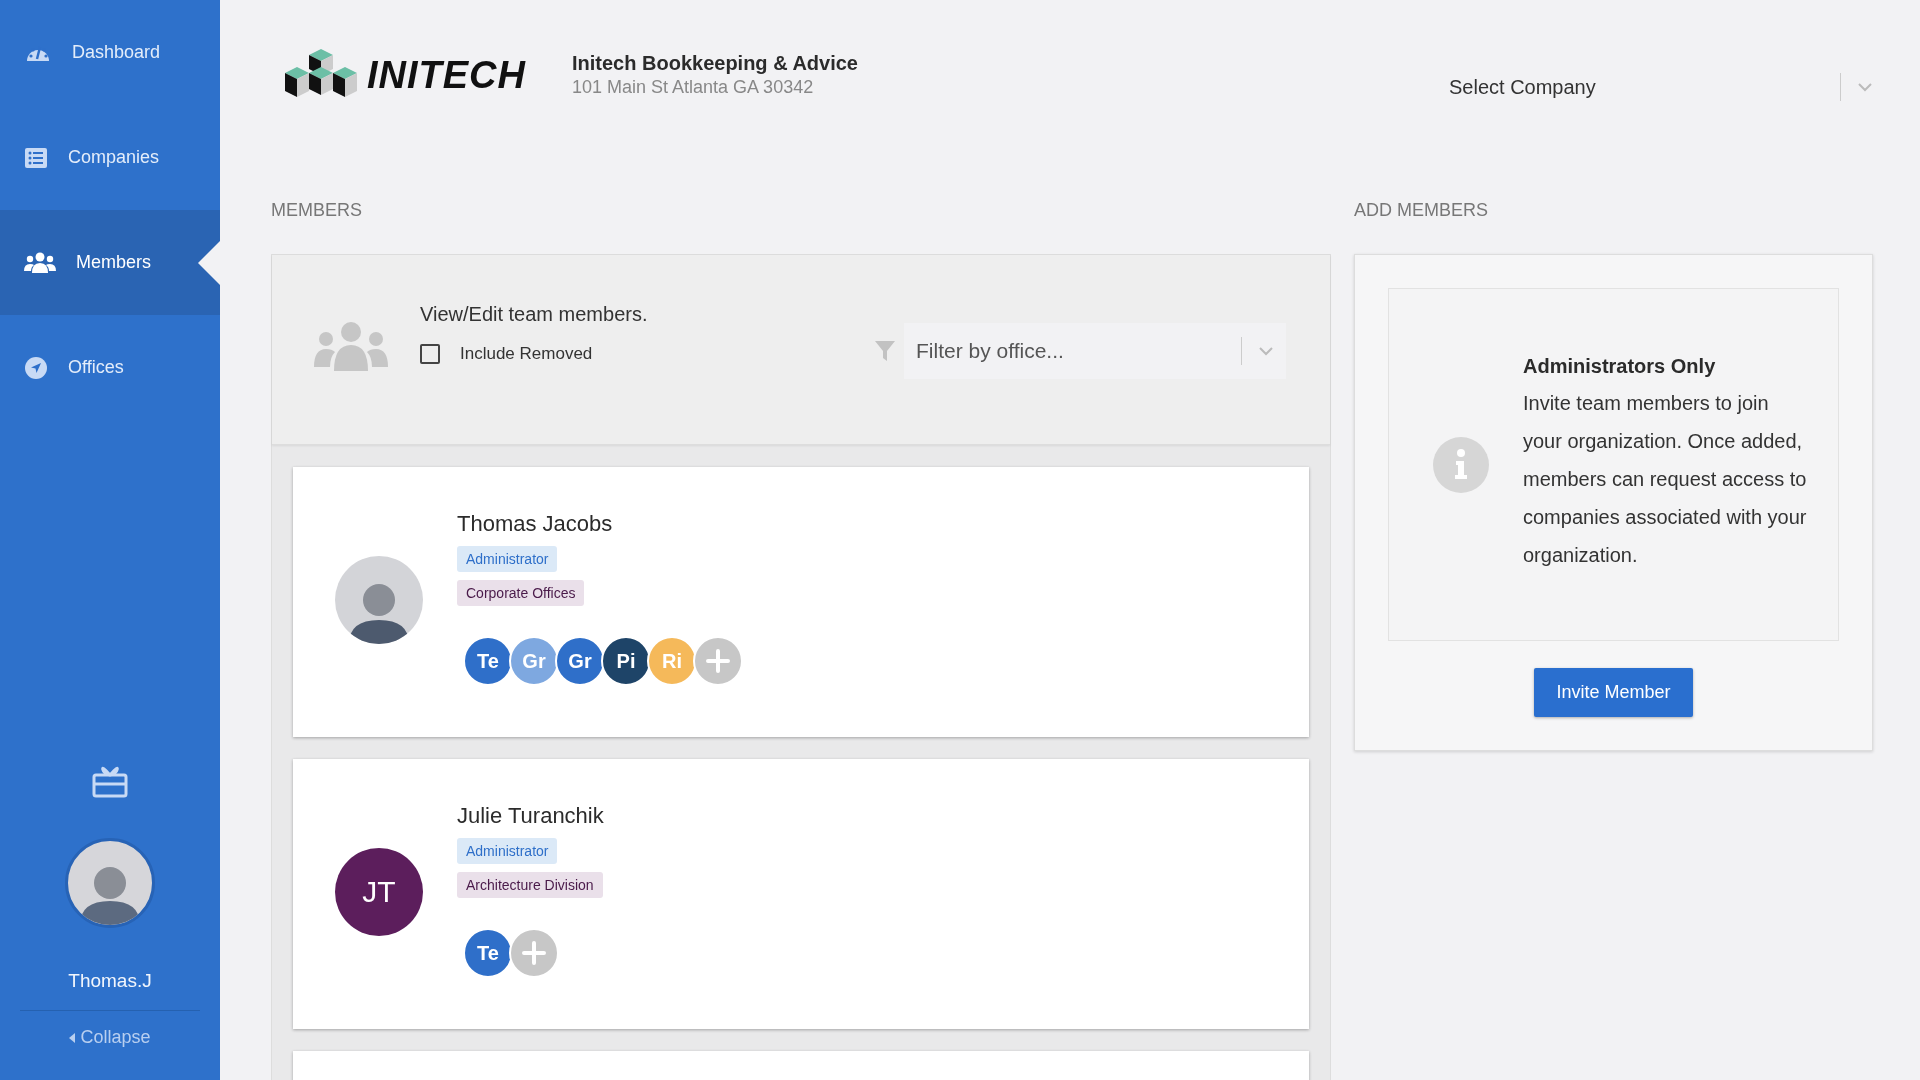  I want to click on company-select: Select Company, so click(1661, 87).